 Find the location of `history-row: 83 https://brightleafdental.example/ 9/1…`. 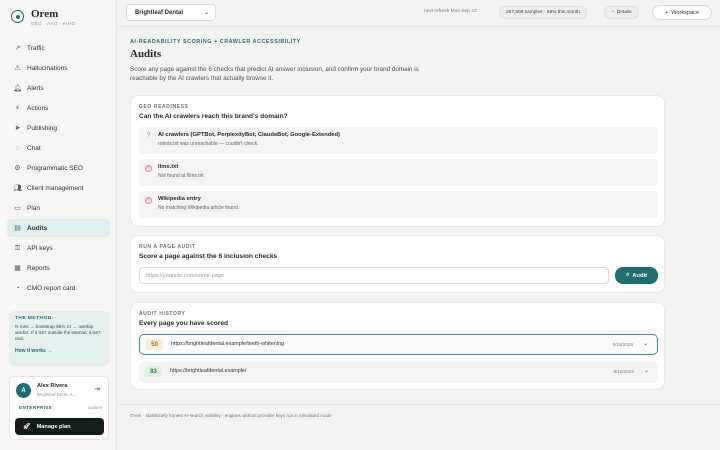

history-row: 83 https://brightleafdental.example/ 9/1… is located at coordinates (398, 372).